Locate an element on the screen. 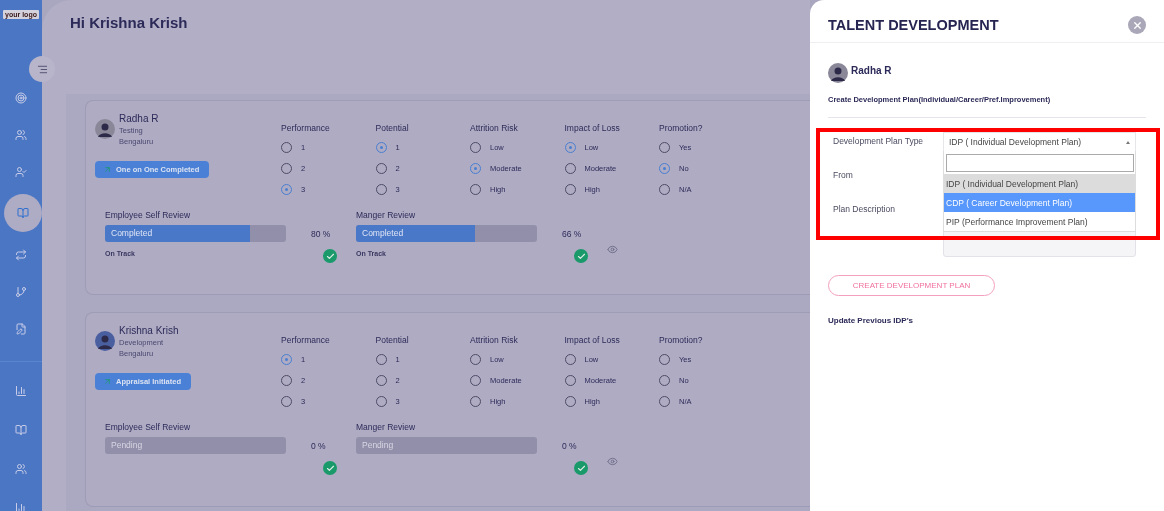  close-icon is located at coordinates (1137, 25).